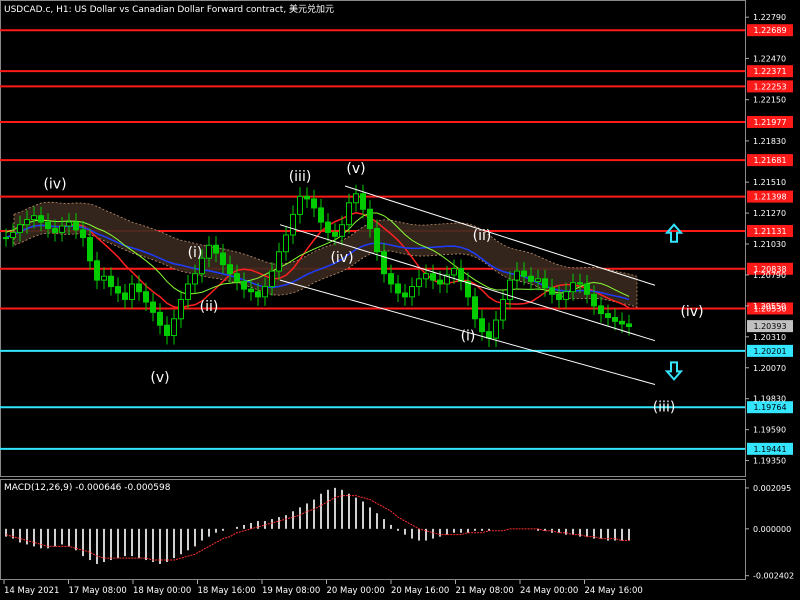 The width and height of the screenshot is (800, 600). What do you see at coordinates (291, 591) in the screenshot?
I see `x-tick-label: 19 May 08:00` at bounding box center [291, 591].